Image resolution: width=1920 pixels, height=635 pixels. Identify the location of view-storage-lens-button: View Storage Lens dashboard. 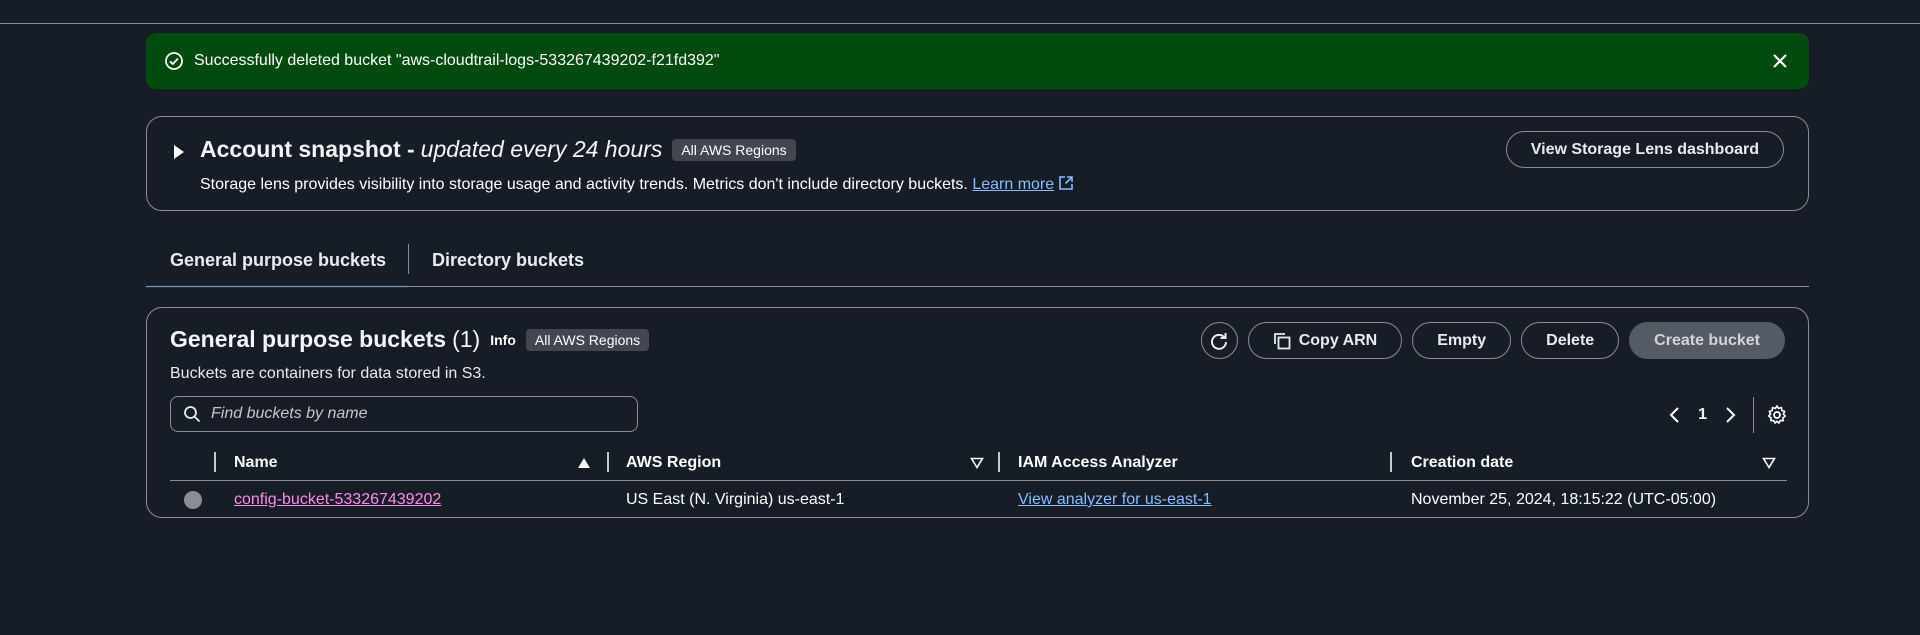
(1644, 149).